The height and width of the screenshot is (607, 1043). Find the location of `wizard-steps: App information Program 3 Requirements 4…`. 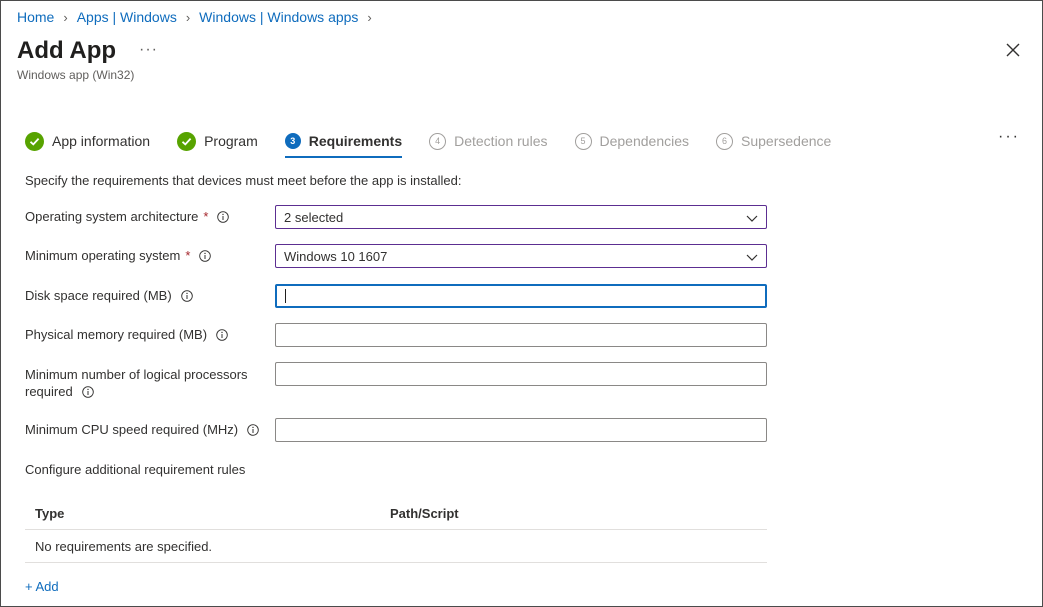

wizard-steps: App information Program 3 Requirements 4… is located at coordinates (441, 143).